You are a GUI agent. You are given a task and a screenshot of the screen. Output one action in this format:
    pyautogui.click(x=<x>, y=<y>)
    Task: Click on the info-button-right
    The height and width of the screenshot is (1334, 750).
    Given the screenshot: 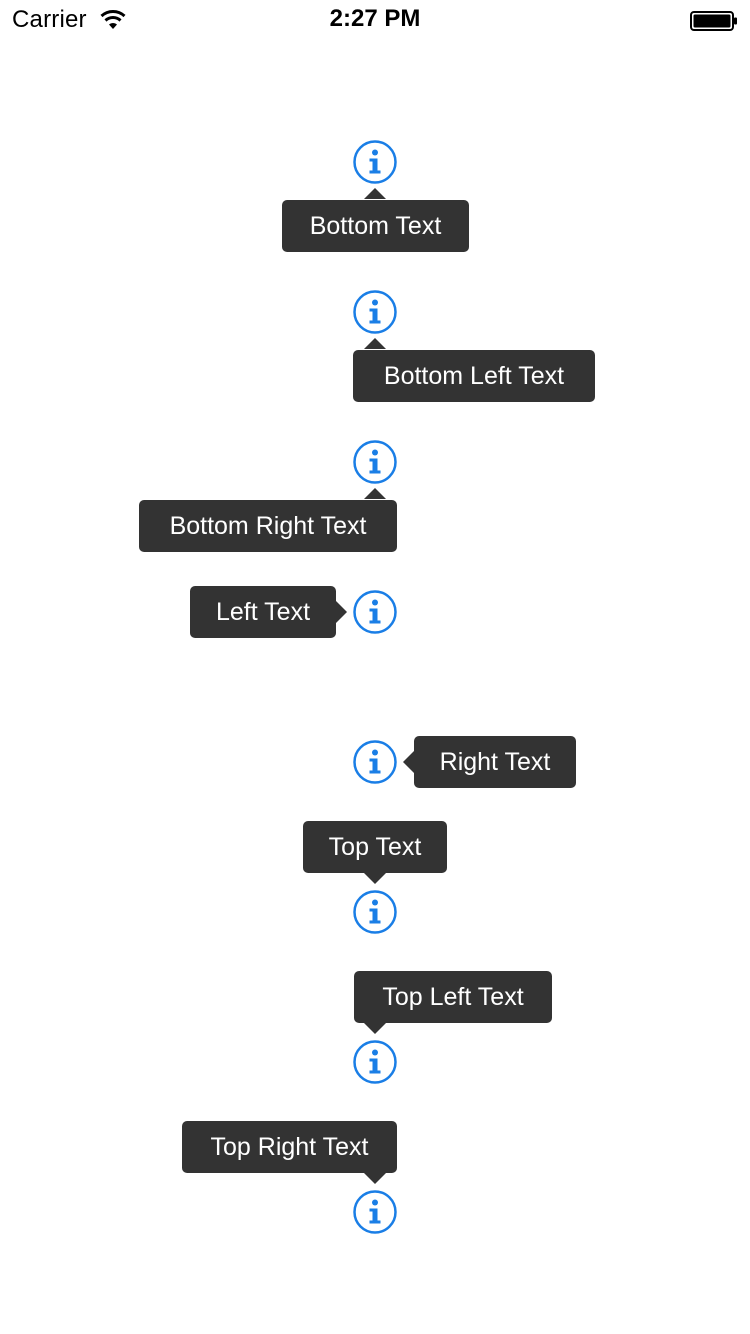 What is the action you would take?
    pyautogui.click(x=375, y=762)
    